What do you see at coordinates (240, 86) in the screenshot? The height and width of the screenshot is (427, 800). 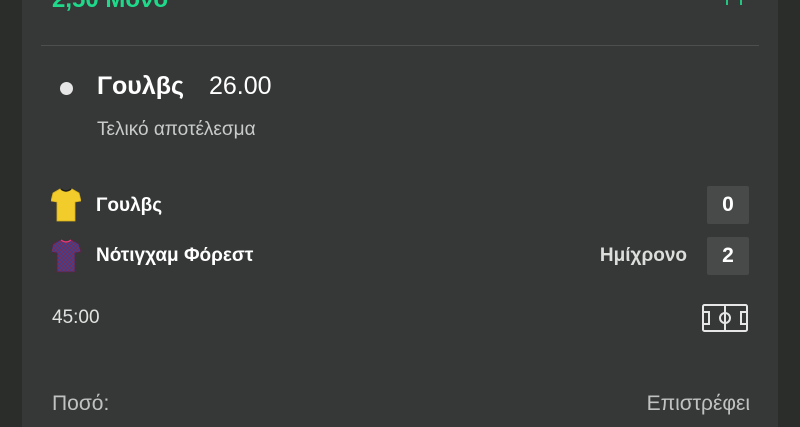 I see `selection-odds: 26.00` at bounding box center [240, 86].